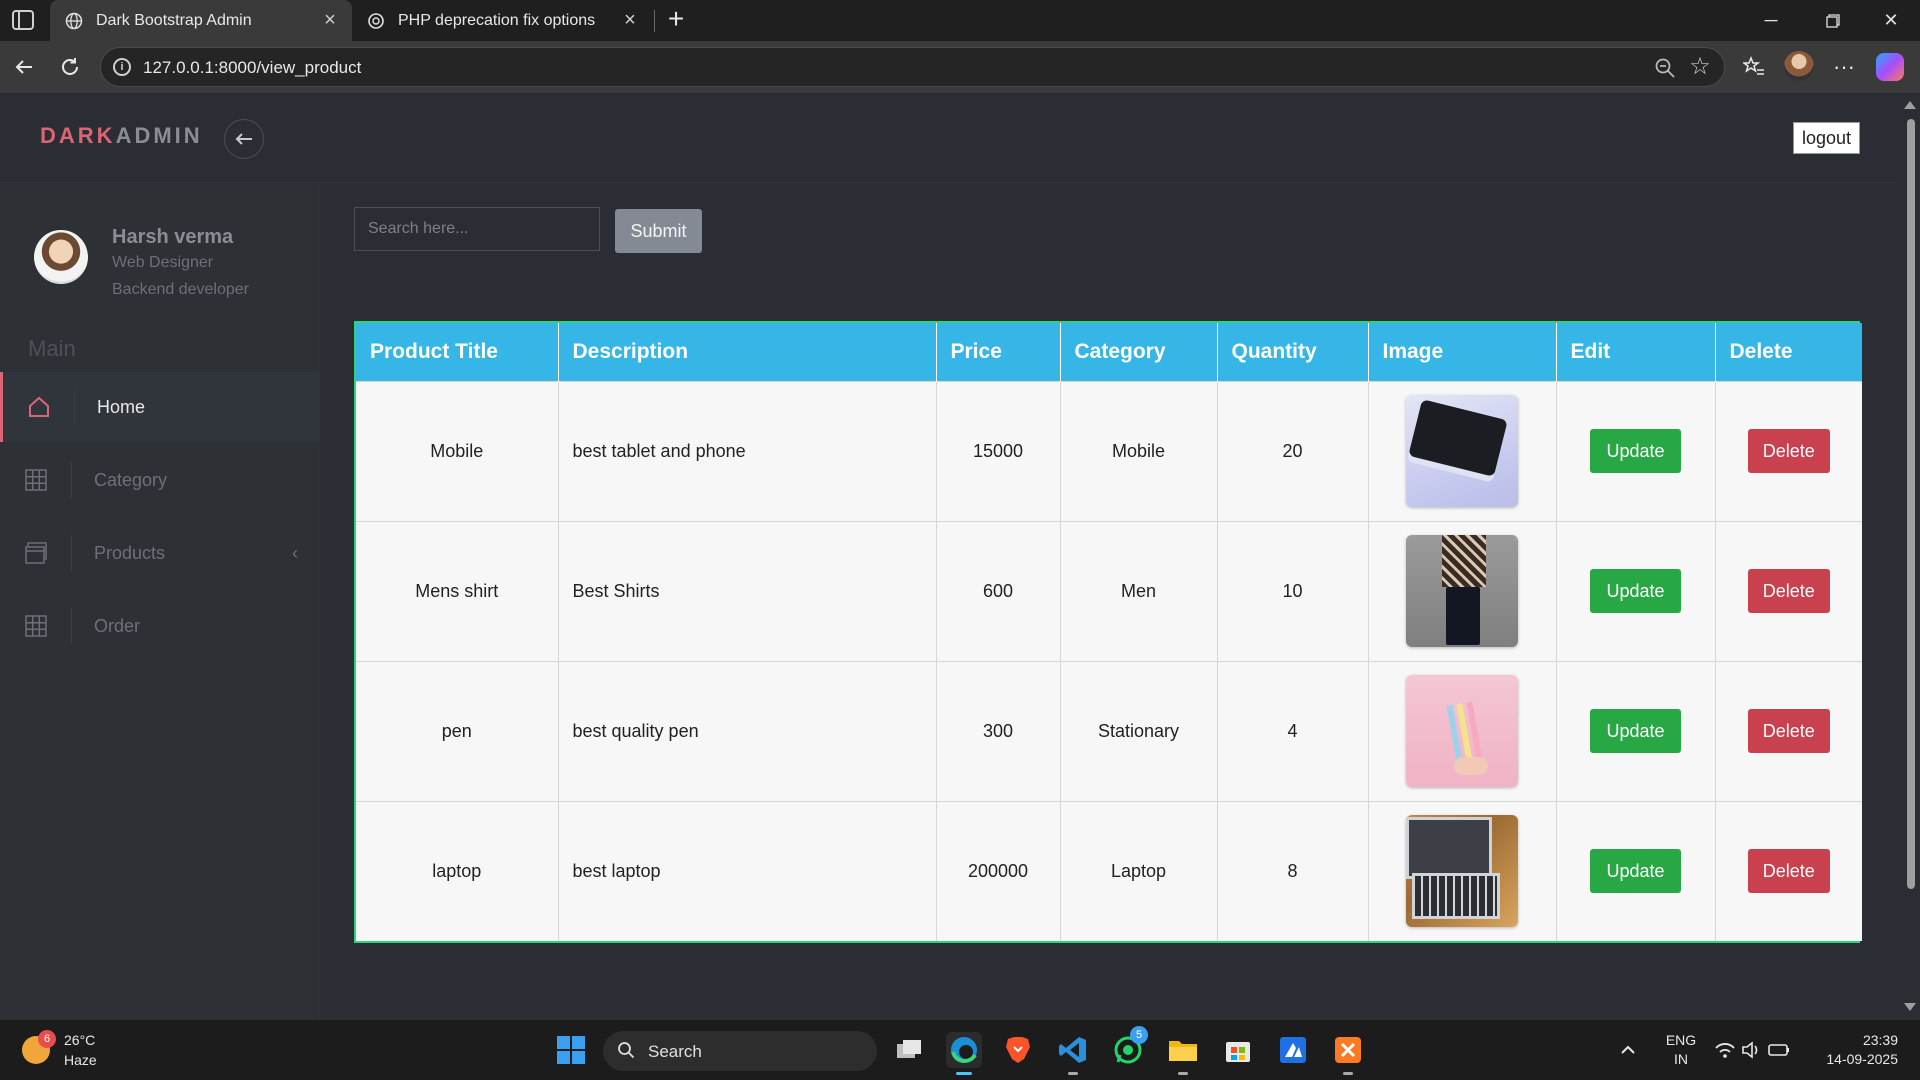 The height and width of the screenshot is (1080, 1920). What do you see at coordinates (160, 553) in the screenshot?
I see `sidebar-item-products: Products ‹` at bounding box center [160, 553].